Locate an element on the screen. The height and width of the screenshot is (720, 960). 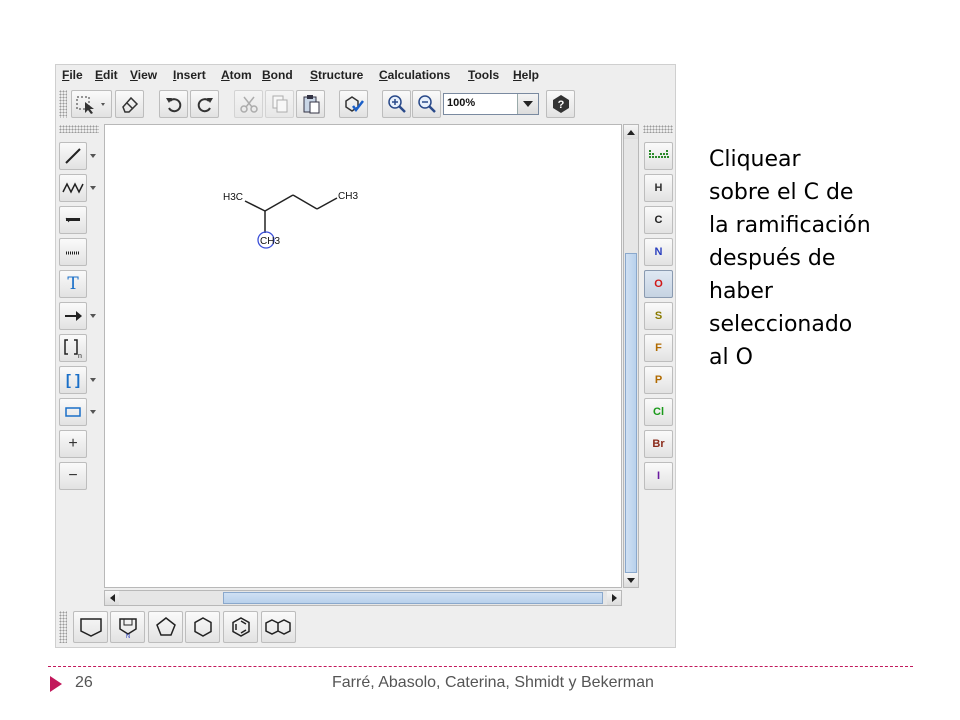
rectangle-icon is located at coordinates (73, 412).